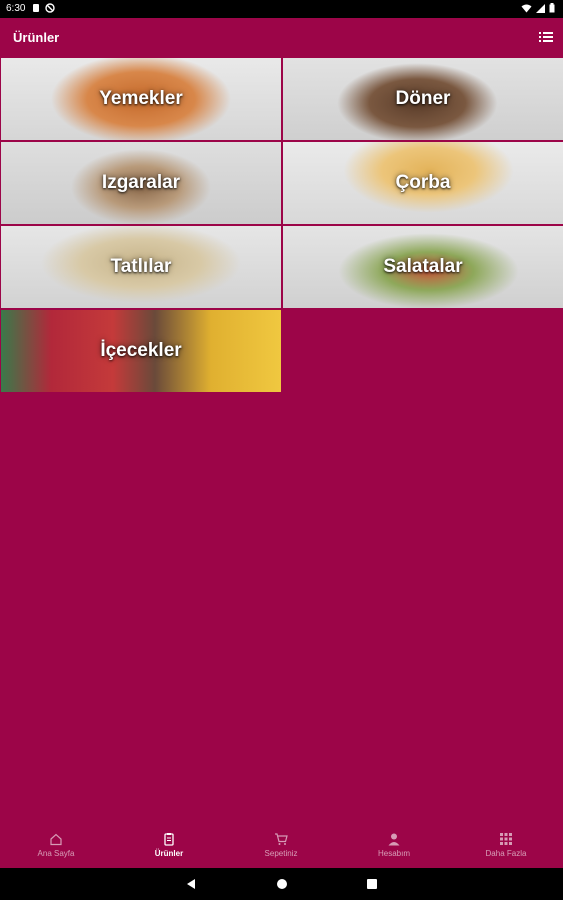 The image size is (563, 900). Describe the element at coordinates (16, 8) in the screenshot. I see `status-time: 6:30` at that location.